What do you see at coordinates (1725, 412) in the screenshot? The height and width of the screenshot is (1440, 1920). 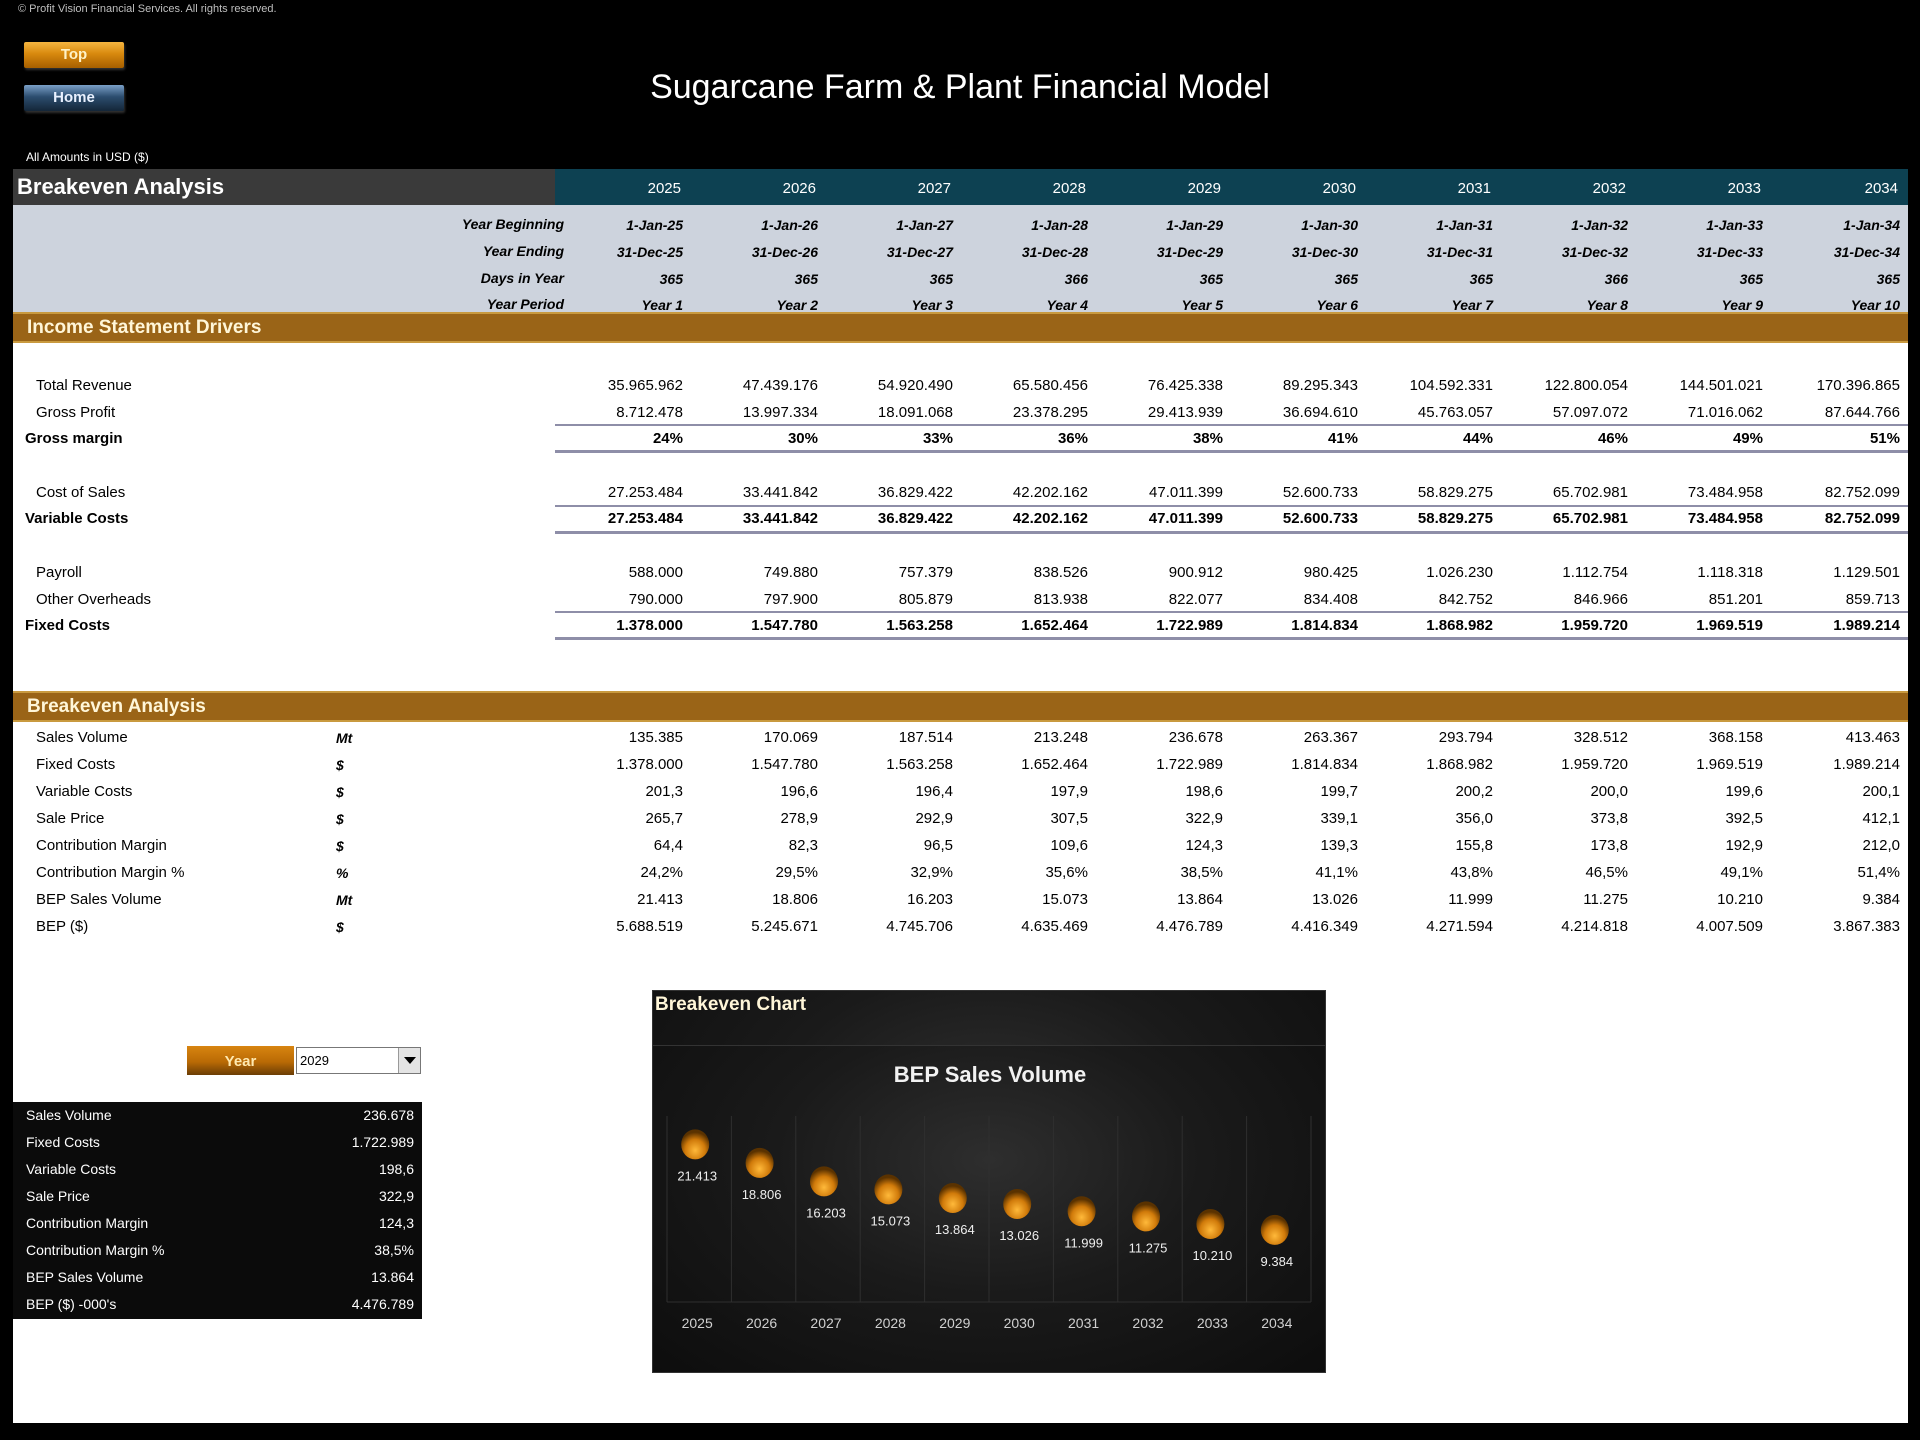 I see `value-cell: 71.016.062` at bounding box center [1725, 412].